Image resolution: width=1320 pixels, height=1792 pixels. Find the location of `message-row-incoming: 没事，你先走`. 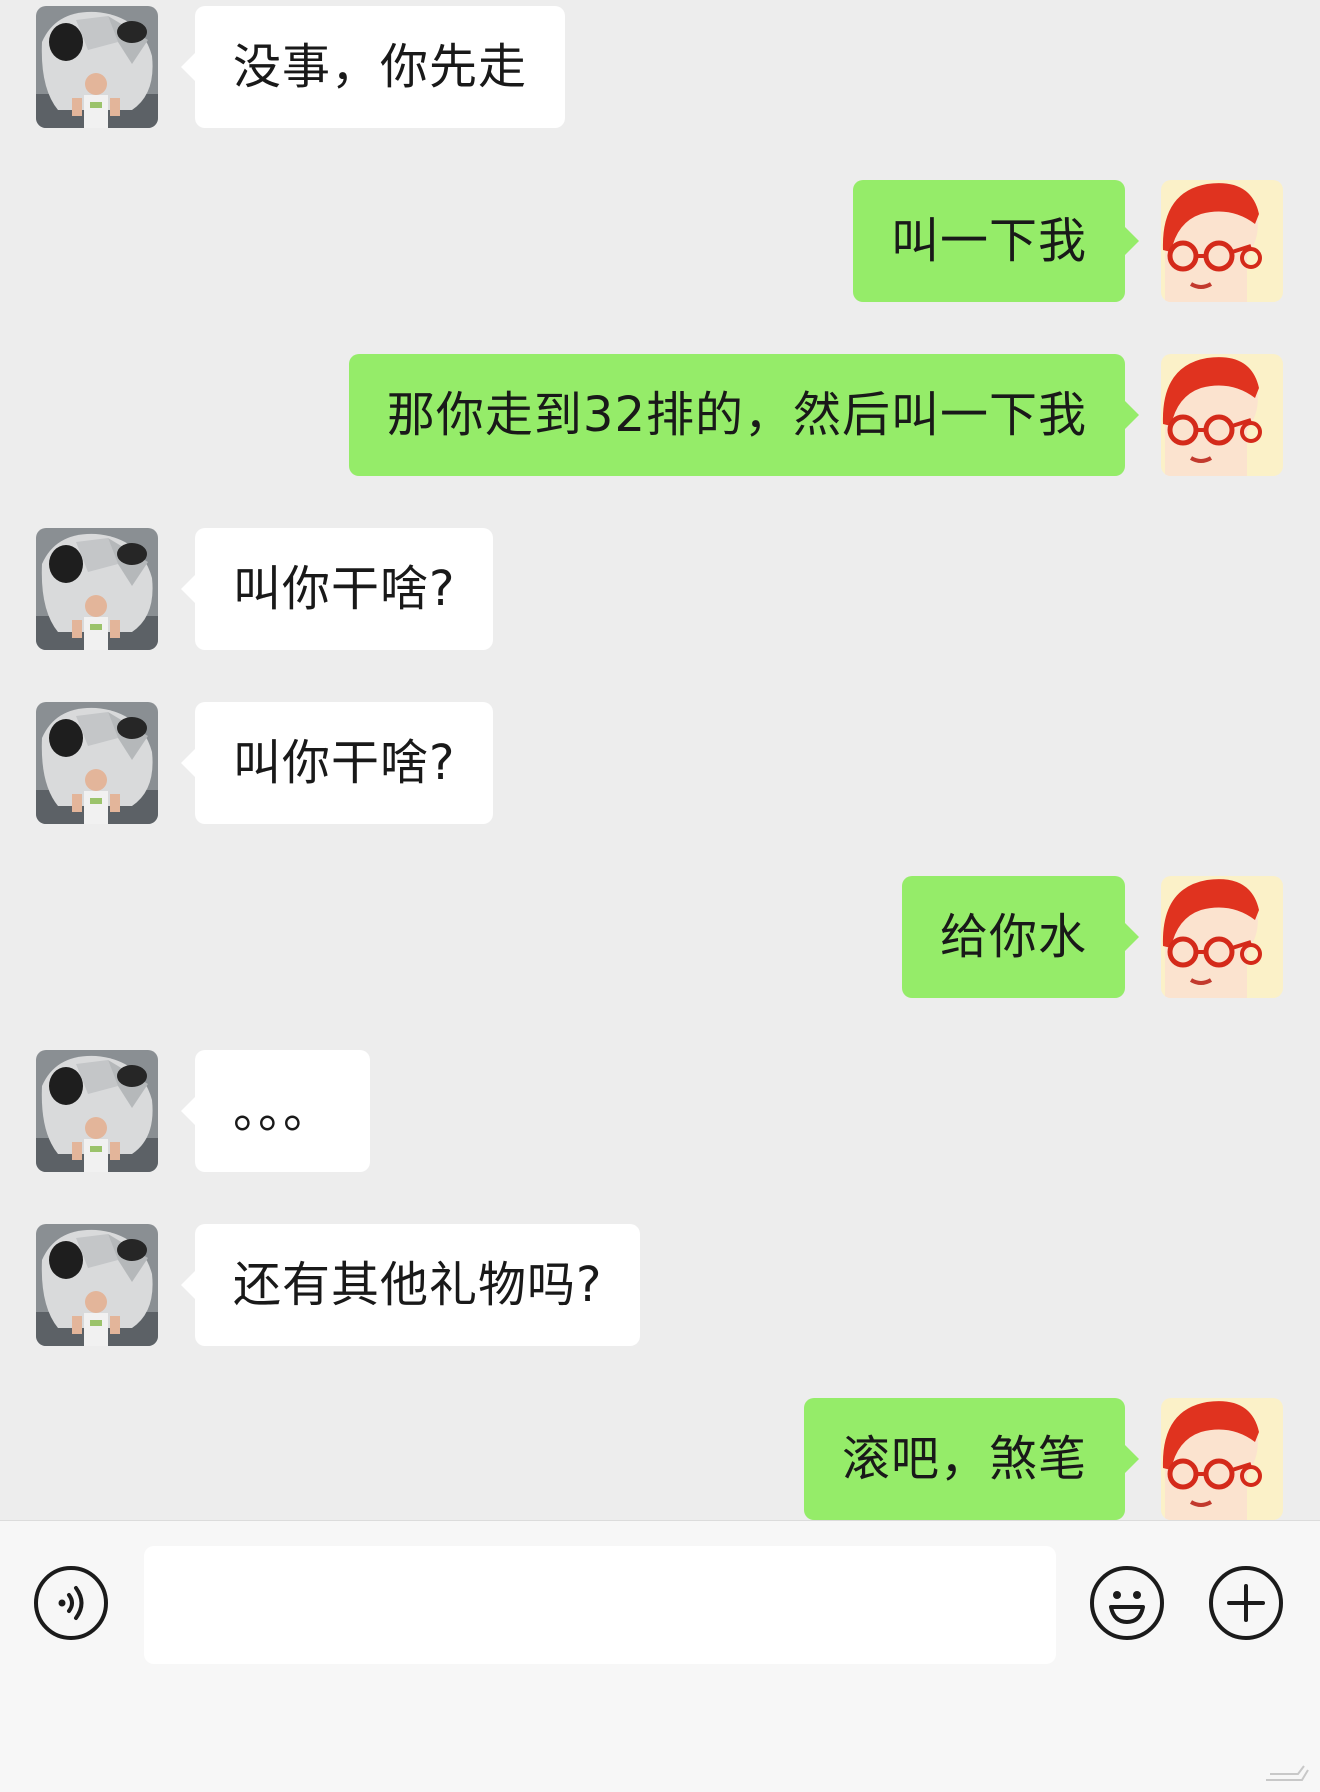

message-row-incoming: 没事，你先走 is located at coordinates (660, 67).